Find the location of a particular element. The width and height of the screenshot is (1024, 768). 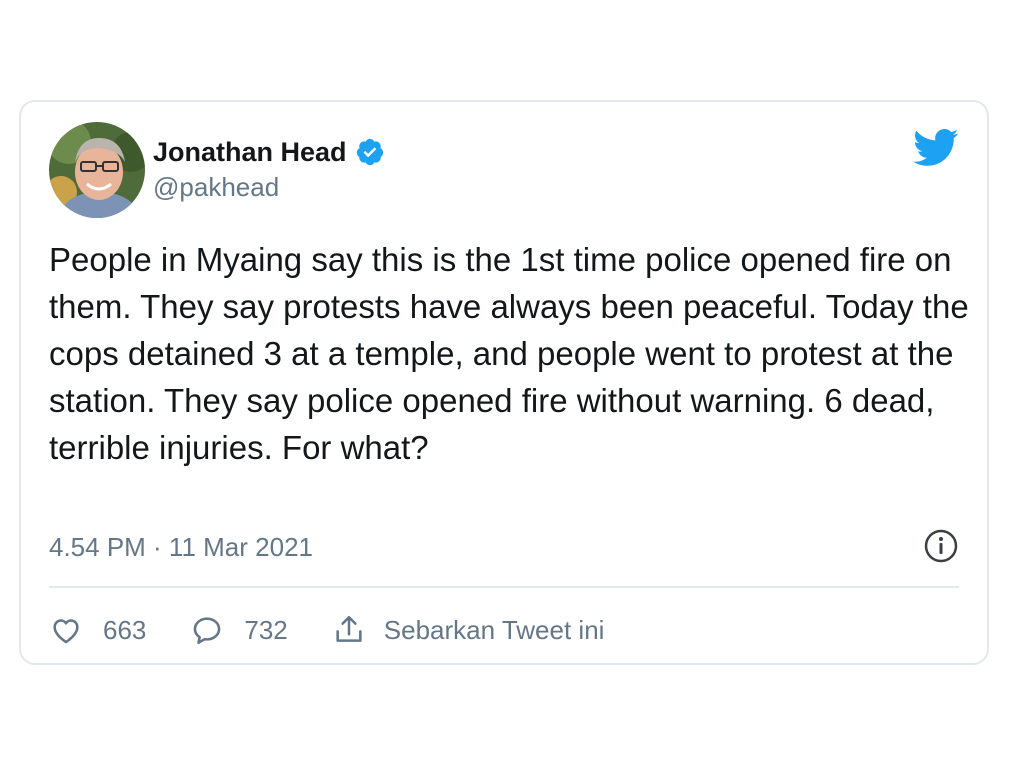

reply-count: 732 is located at coordinates (266, 629).